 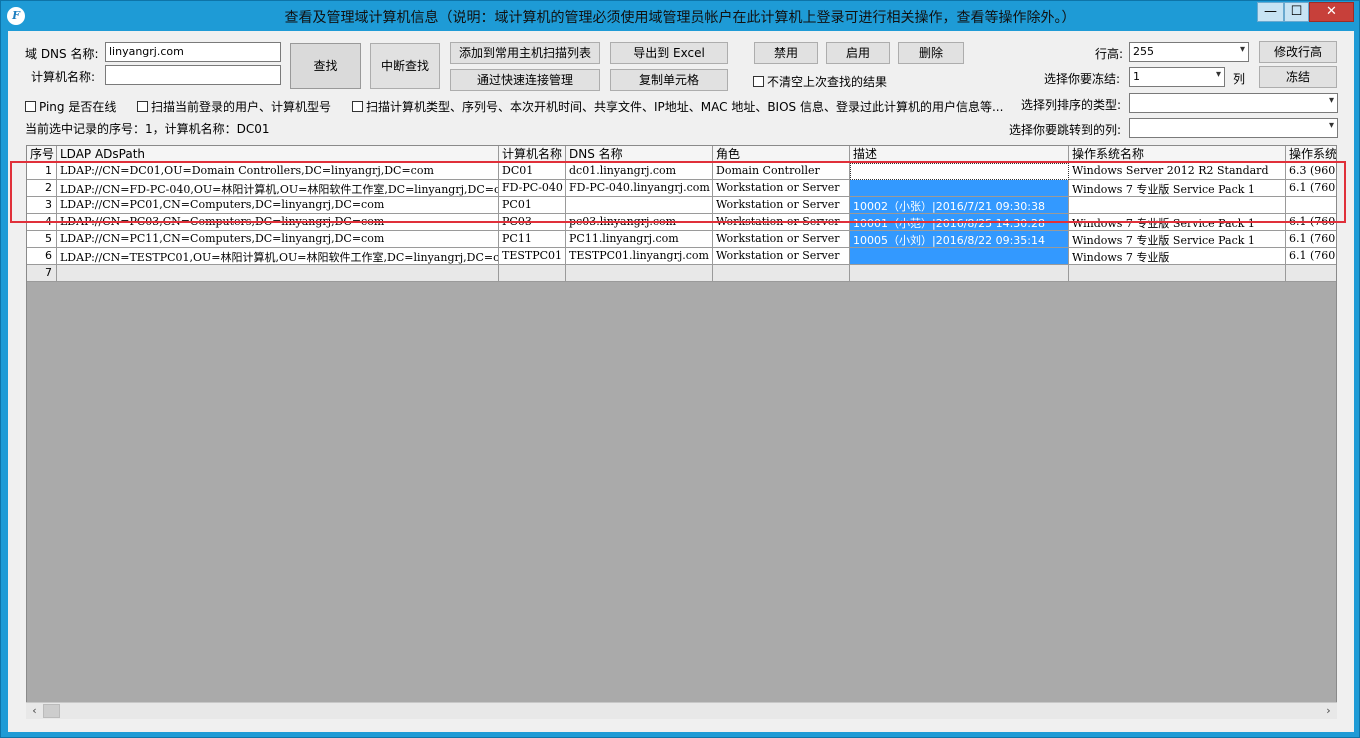 I want to click on freeze-select: 1 ▾, so click(x=1177, y=77).